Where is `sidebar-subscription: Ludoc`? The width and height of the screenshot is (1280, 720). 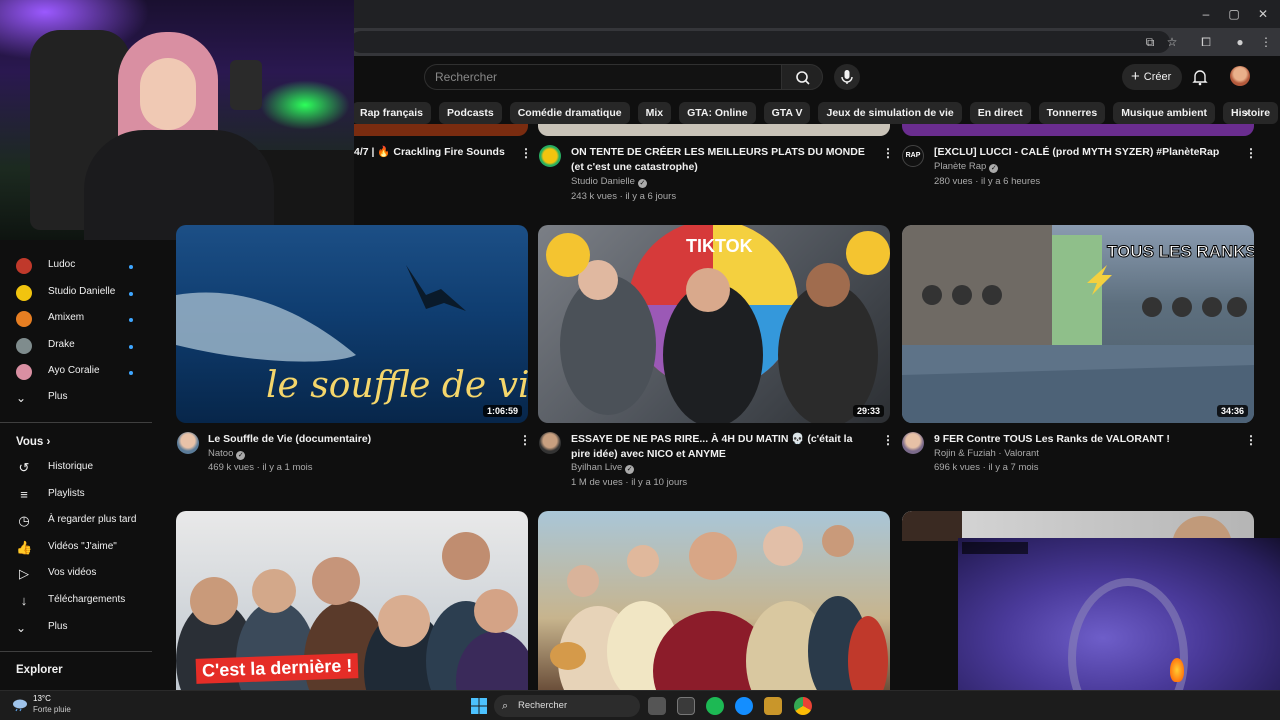
sidebar-subscription: Ludoc is located at coordinates (80, 267).